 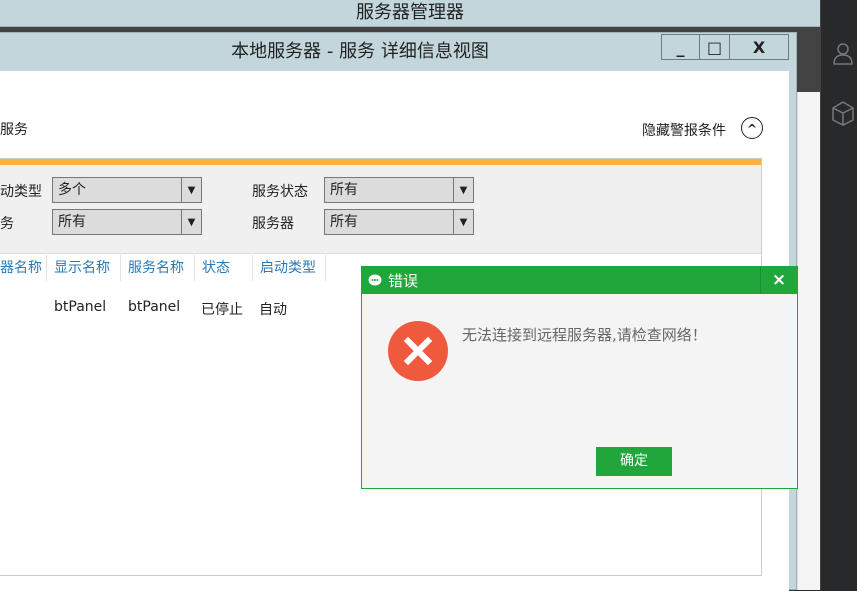 I want to click on app-title-bar: 服务器管理器, so click(x=410, y=13).